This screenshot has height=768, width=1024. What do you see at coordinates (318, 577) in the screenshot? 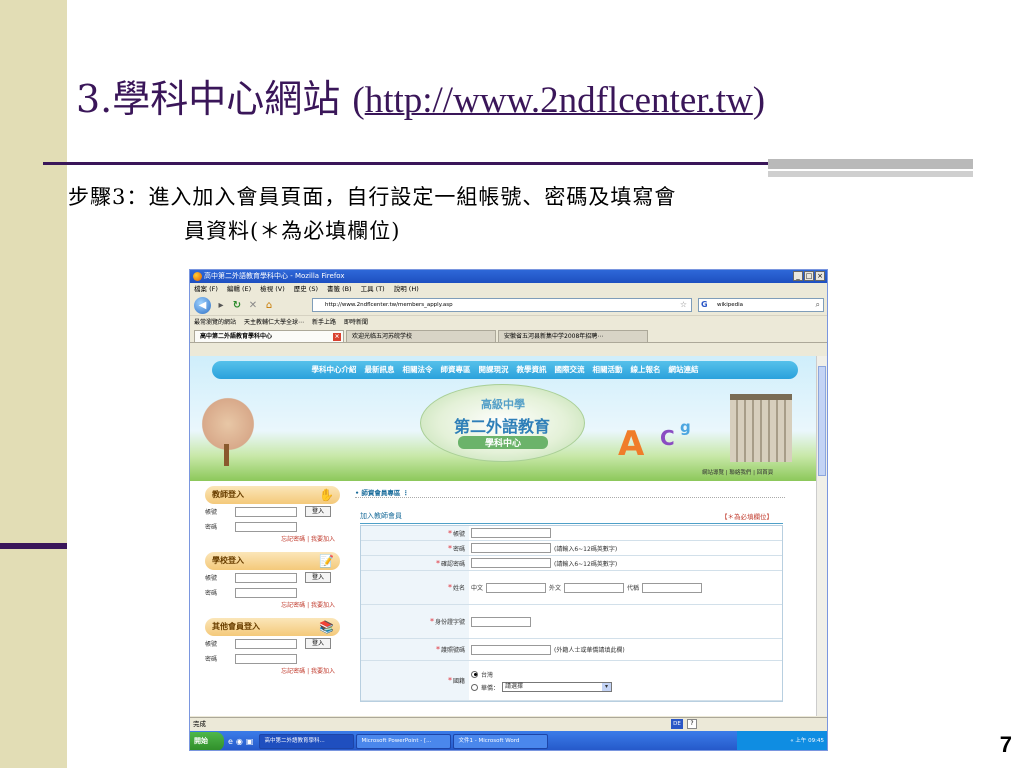
I see `school-login-button: 登入` at bounding box center [318, 577].